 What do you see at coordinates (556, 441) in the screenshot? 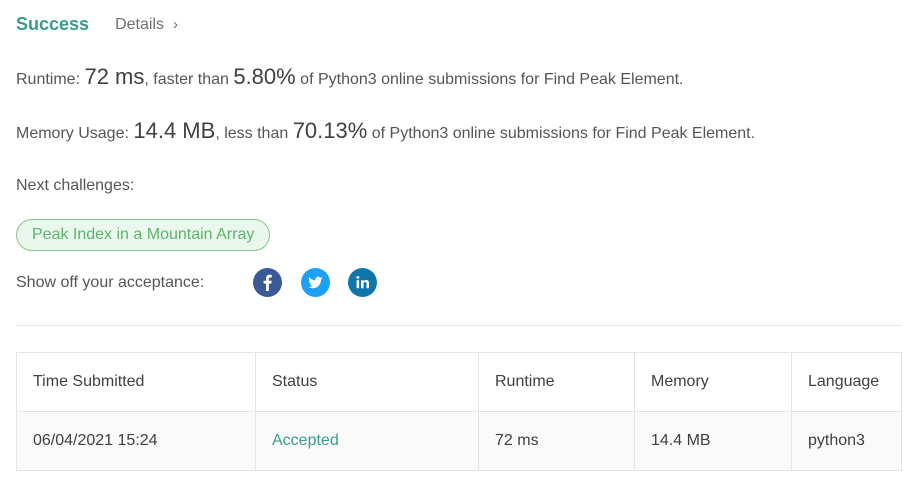
I see `runtime-cell: 72 ms` at bounding box center [556, 441].